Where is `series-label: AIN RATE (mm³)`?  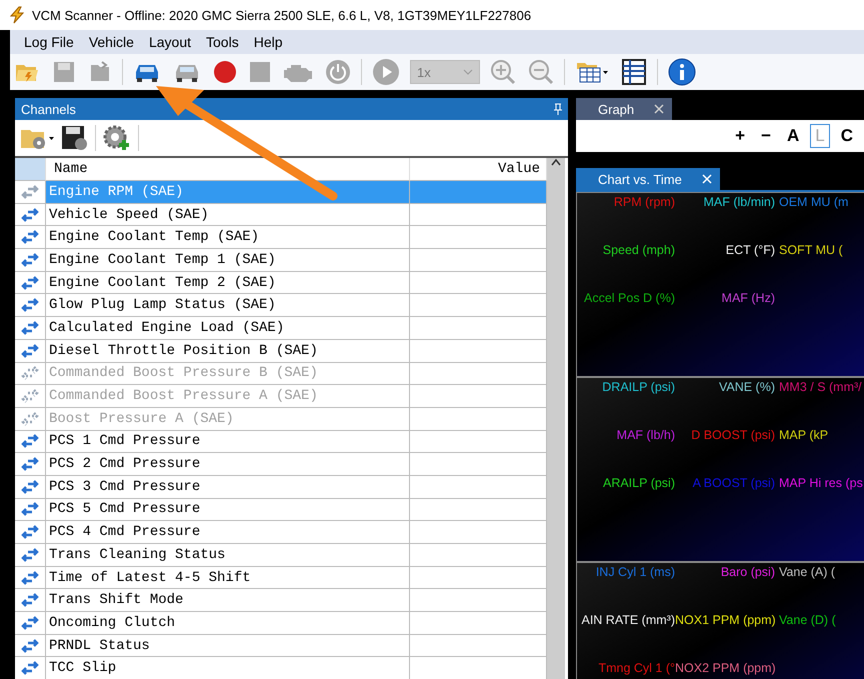 series-label: AIN RATE (mm³) is located at coordinates (627, 621).